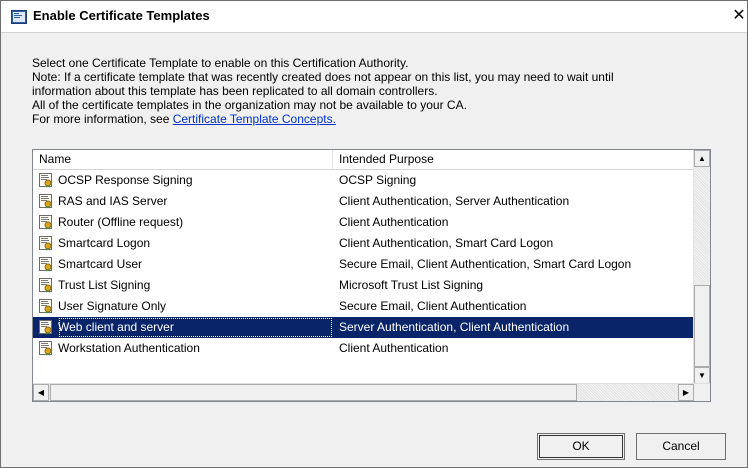  What do you see at coordinates (411, 285) in the screenshot?
I see `intended-purpose: Microsoft Trust List Signing` at bounding box center [411, 285].